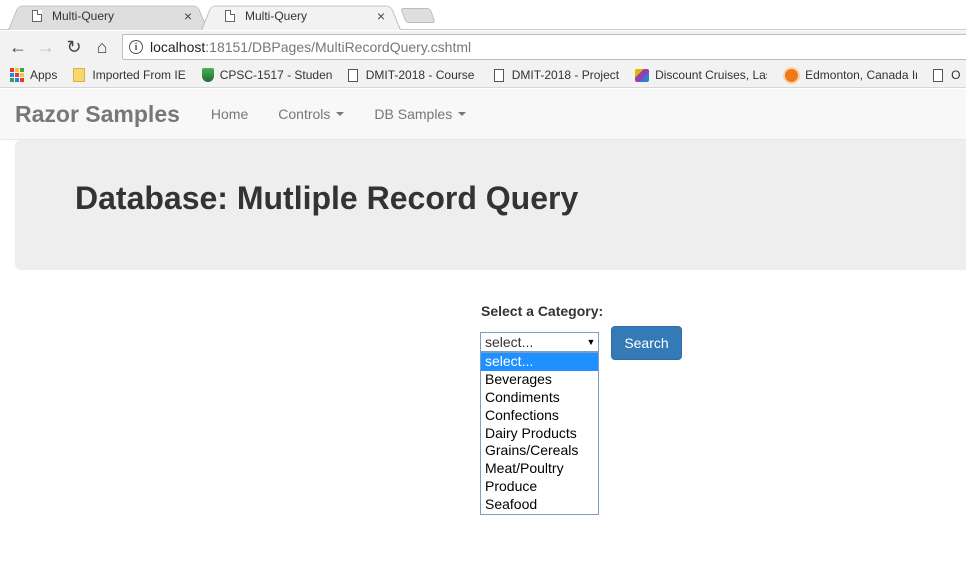 The width and height of the screenshot is (966, 576). What do you see at coordinates (539, 416) in the screenshot?
I see `option-confections: Confections` at bounding box center [539, 416].